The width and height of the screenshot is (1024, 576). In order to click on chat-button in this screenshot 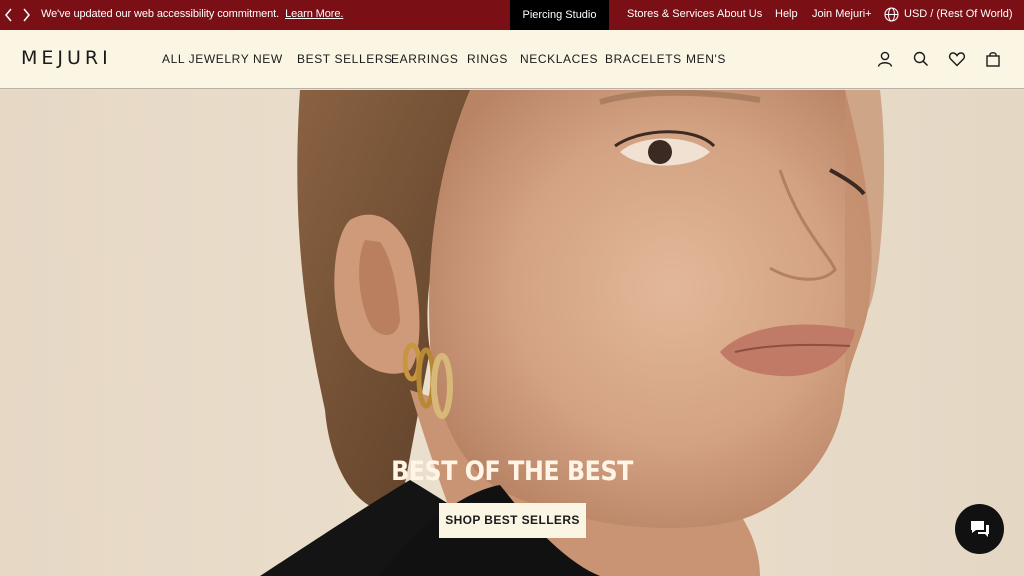, I will do `click(979, 529)`.